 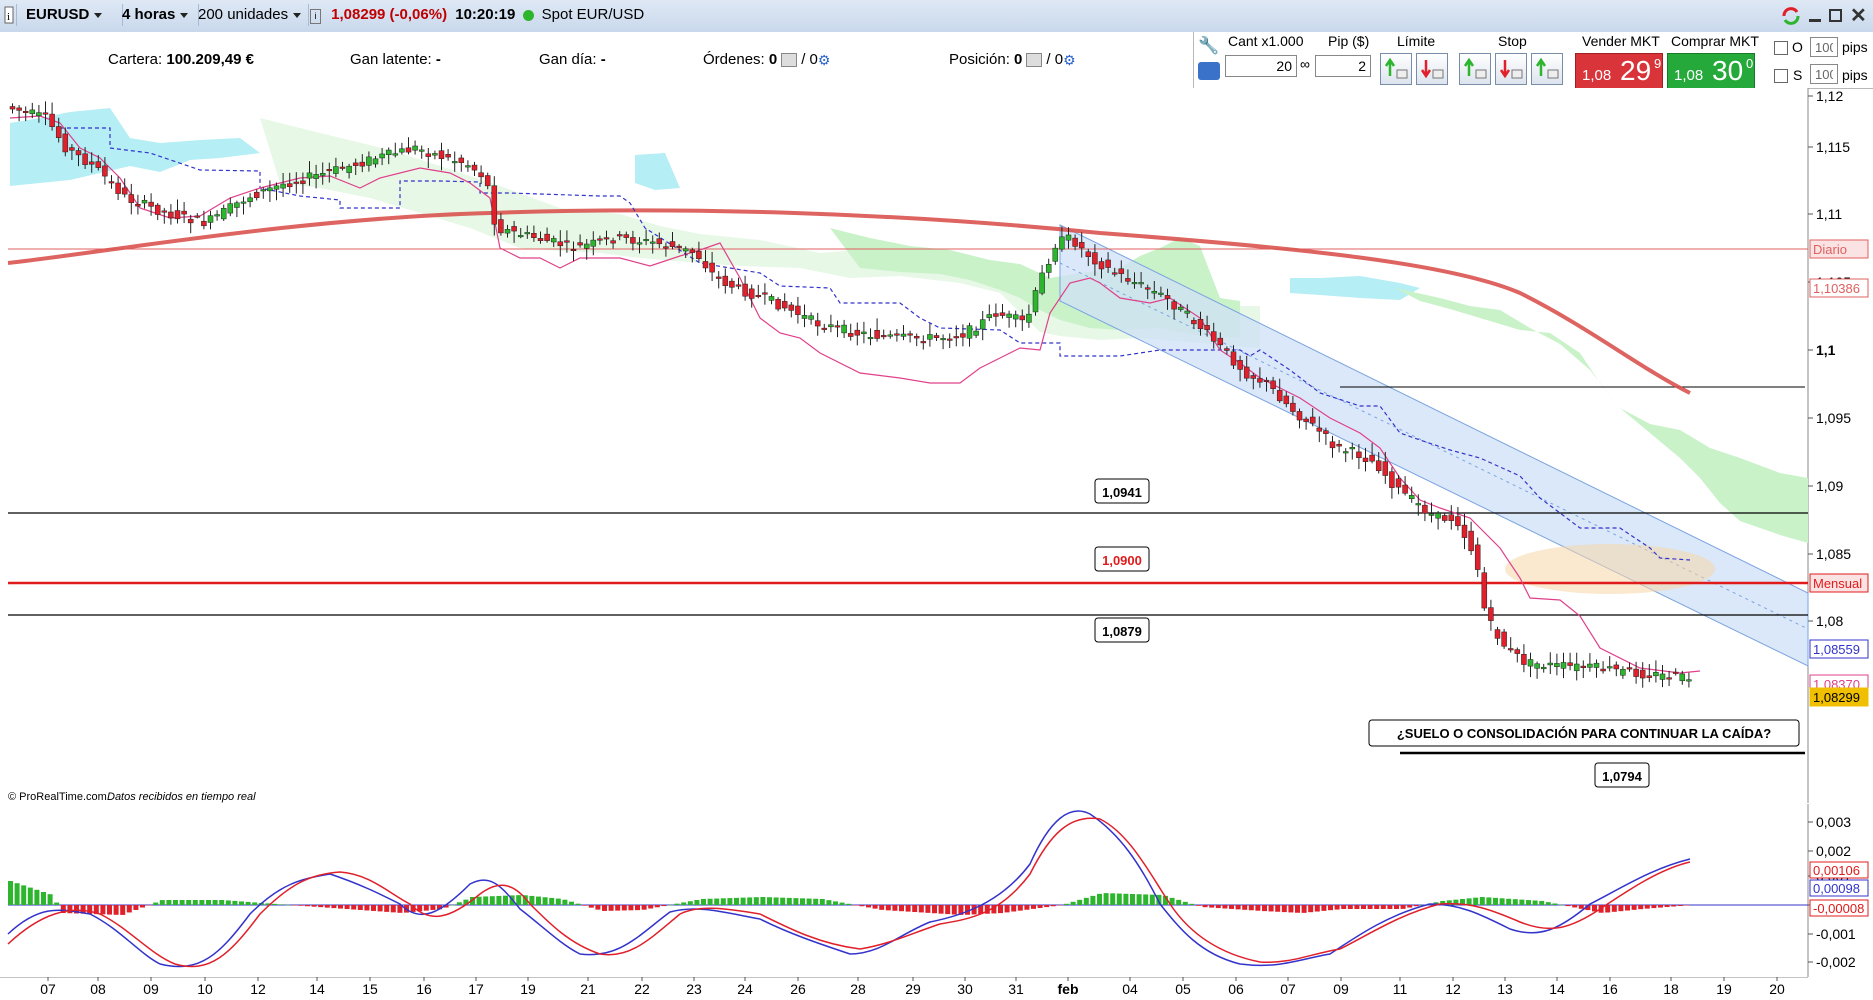 I want to click on wrench-icon: 🔧, so click(x=1209, y=46).